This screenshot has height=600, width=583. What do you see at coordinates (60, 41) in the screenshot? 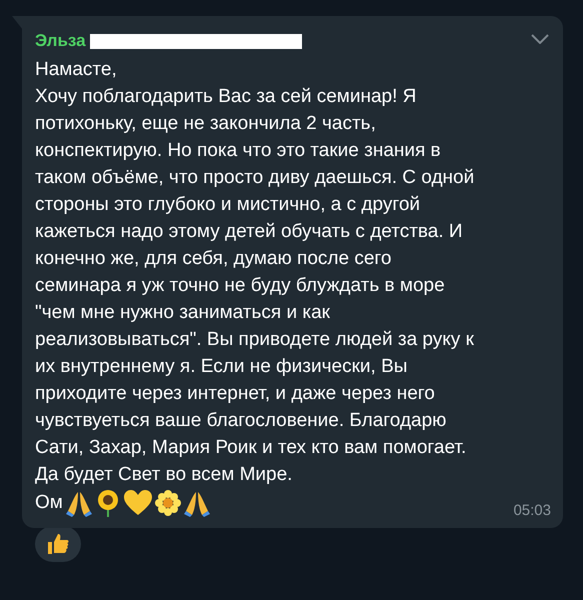
I see `sender-name: Эльза` at bounding box center [60, 41].